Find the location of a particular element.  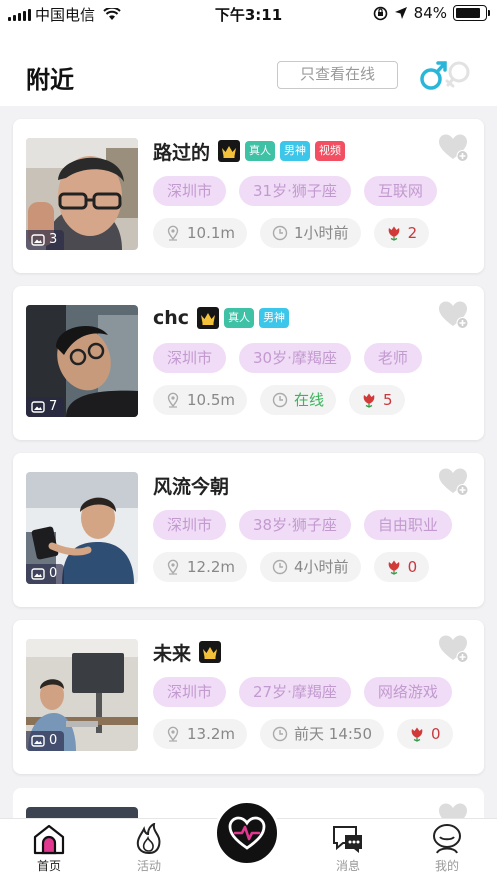

last-active-stat: 前天 14:50 is located at coordinates (322, 734).